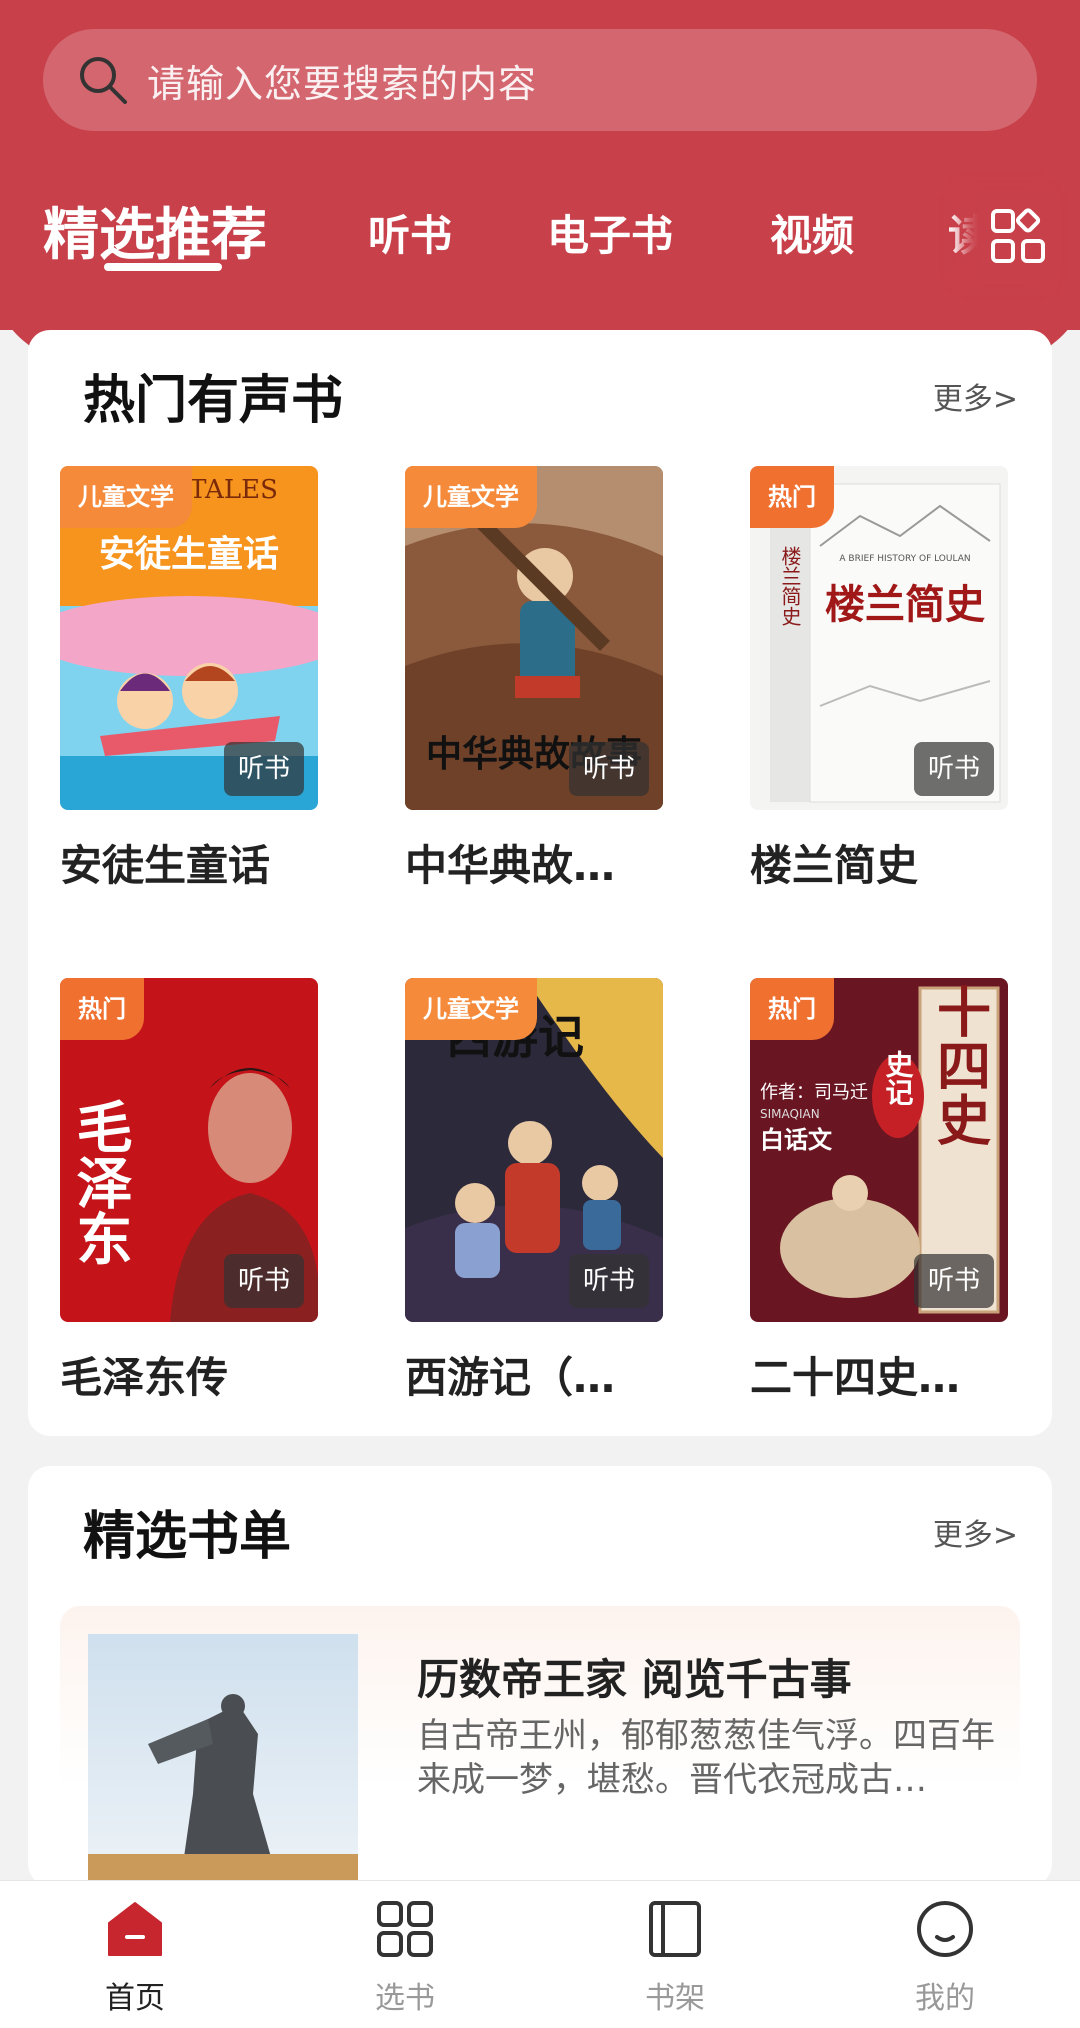 This screenshot has width=1080, height=2028. What do you see at coordinates (405, 1929) in the screenshot?
I see `grid-icon` at bounding box center [405, 1929].